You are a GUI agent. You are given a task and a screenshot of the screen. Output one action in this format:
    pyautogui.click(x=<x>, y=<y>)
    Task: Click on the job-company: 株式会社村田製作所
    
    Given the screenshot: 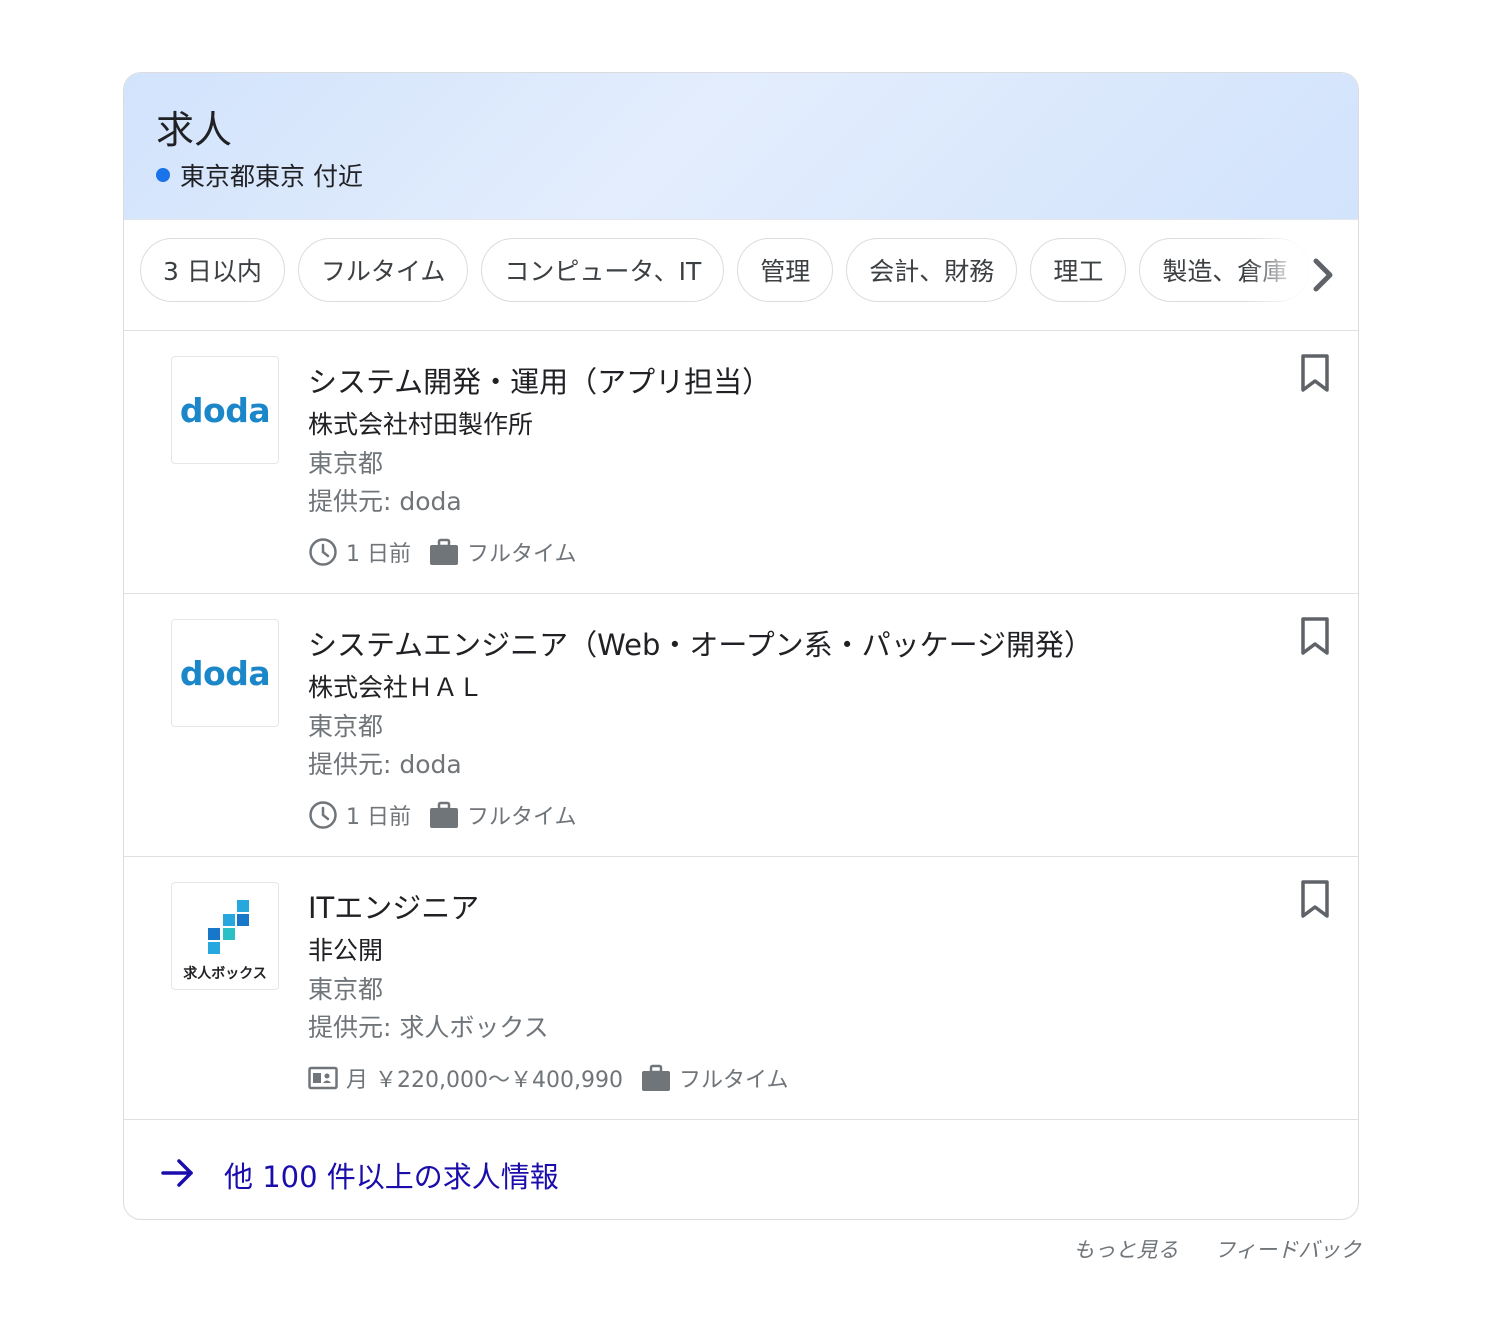 What is the action you would take?
    pyautogui.click(x=421, y=424)
    